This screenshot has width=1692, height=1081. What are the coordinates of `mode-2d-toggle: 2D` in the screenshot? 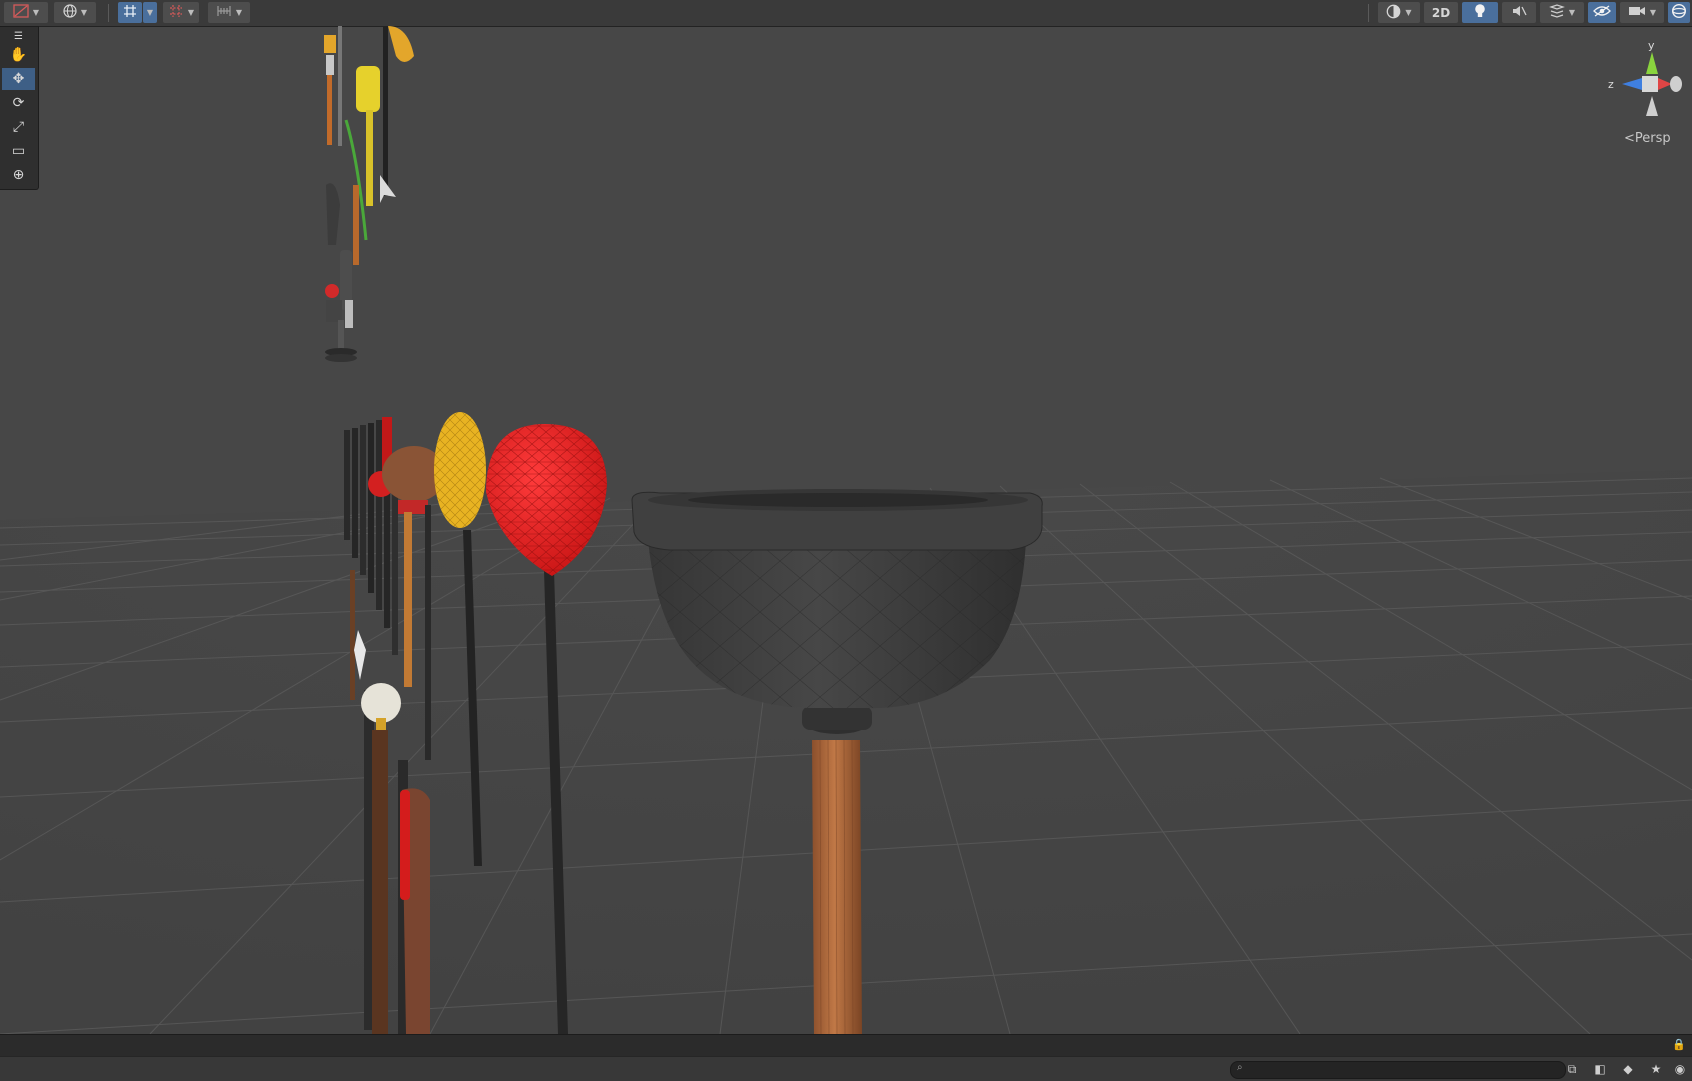 It's located at (1441, 12).